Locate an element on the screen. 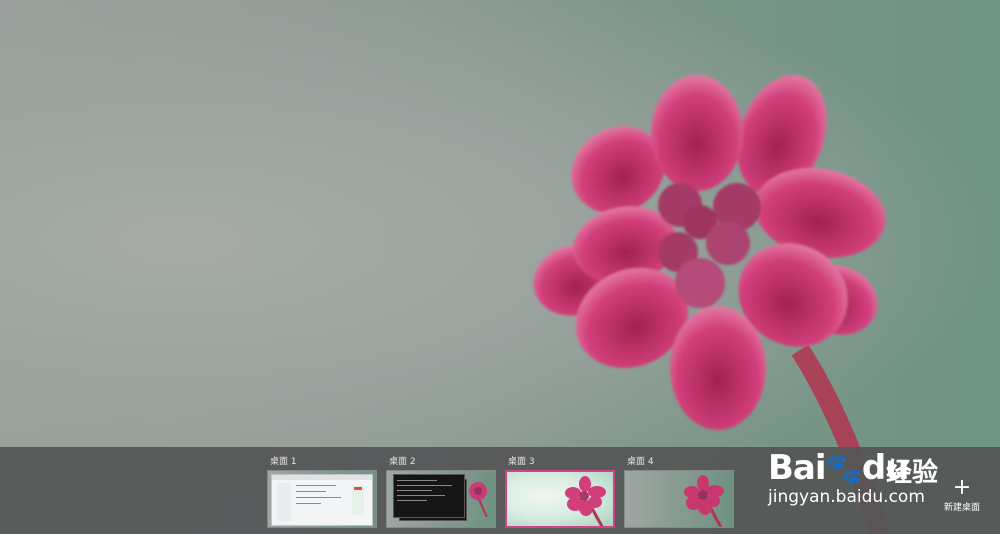 The image size is (1000, 534). desktop-4-label: 桌面 4 is located at coordinates (640, 462).